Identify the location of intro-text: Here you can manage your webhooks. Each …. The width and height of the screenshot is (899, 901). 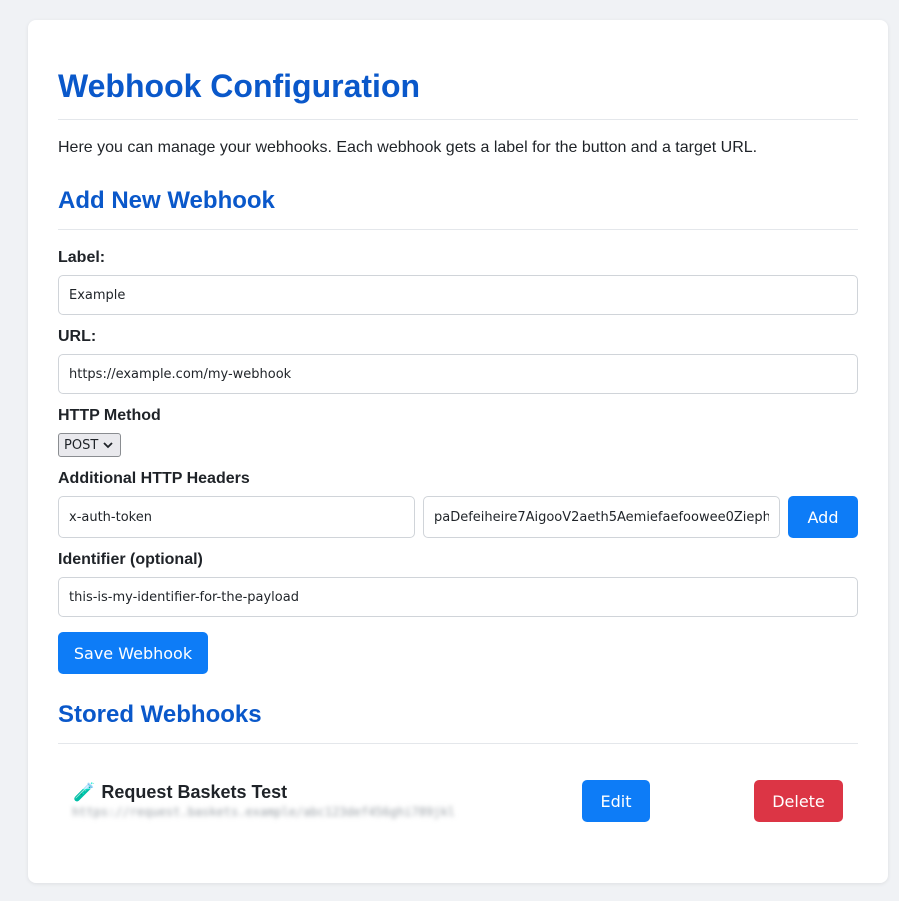
(408, 147).